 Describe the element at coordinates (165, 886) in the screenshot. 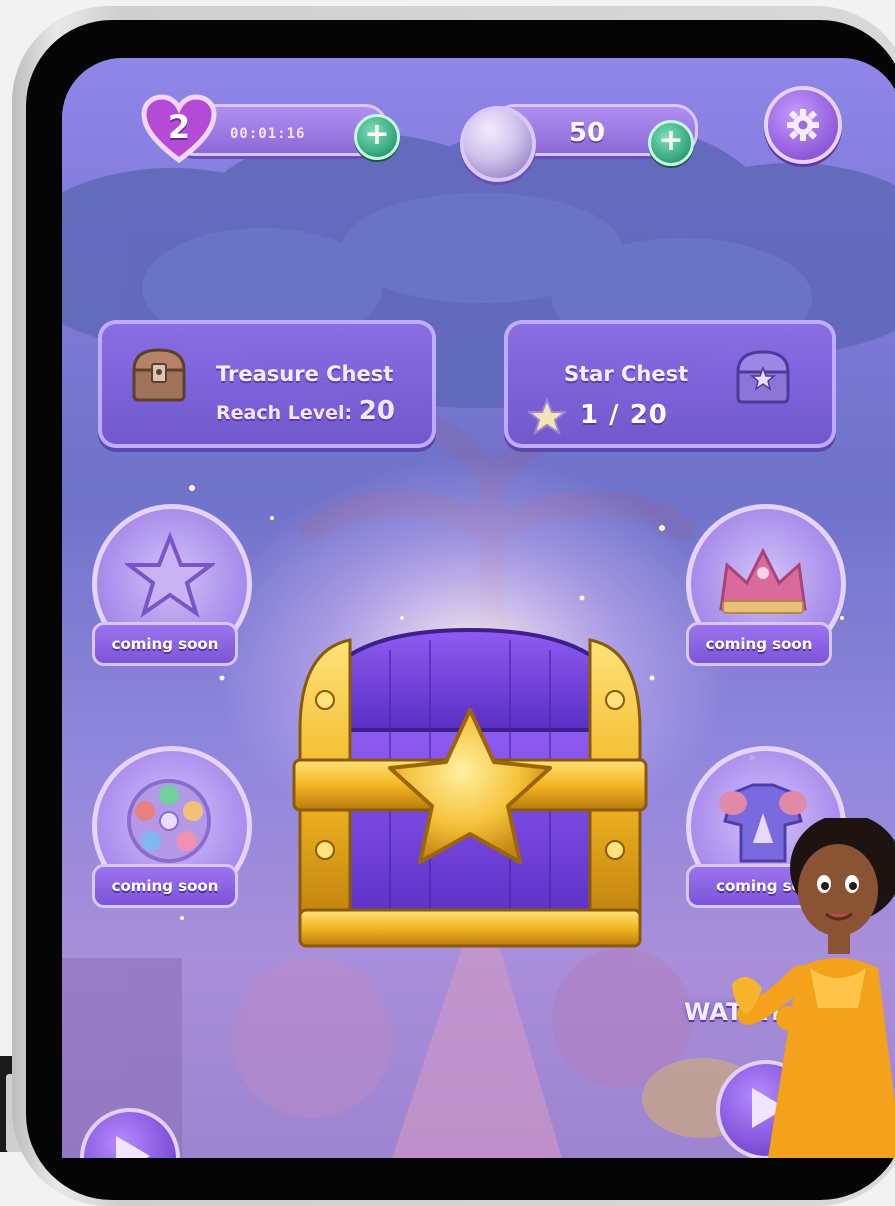

I see `feature-color-wheel-label: coming soon` at that location.